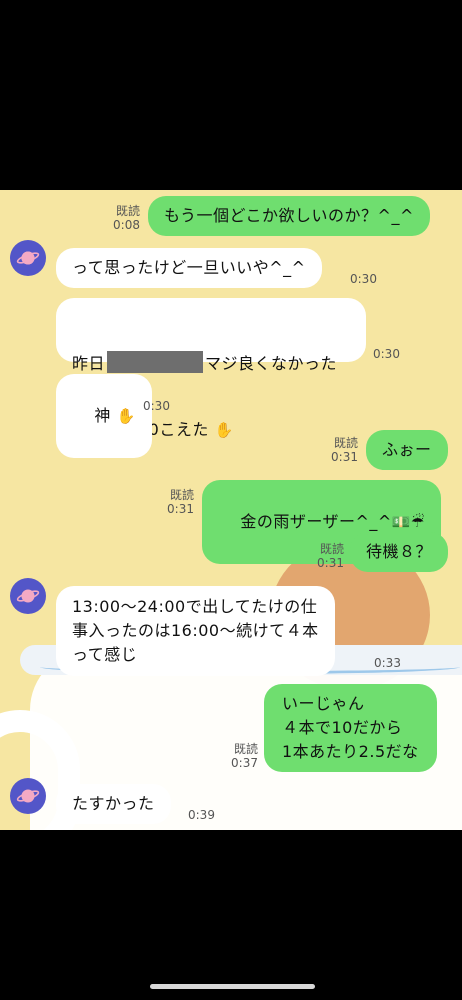 The image size is (462, 1000). Describe the element at coordinates (244, 756) in the screenshot. I see `read-receipt: 既読 0:37` at that location.